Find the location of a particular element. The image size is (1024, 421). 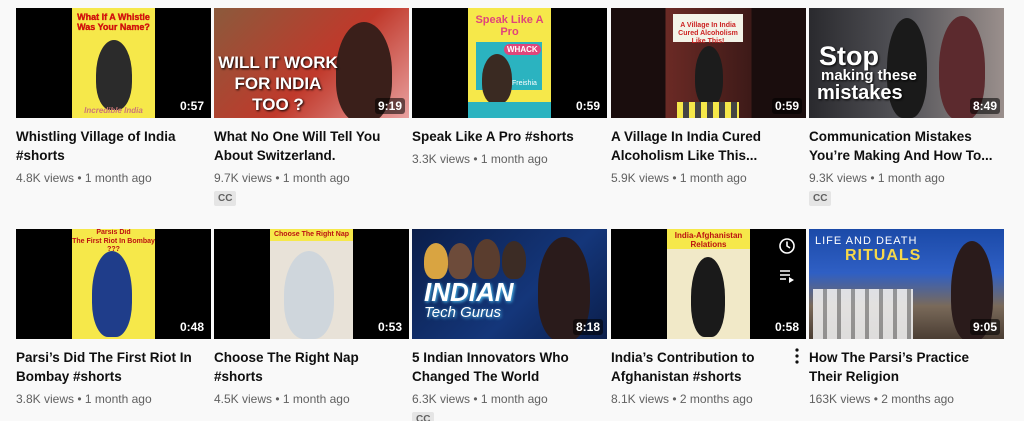

poster-text: Incredible India is located at coordinates (113, 110).